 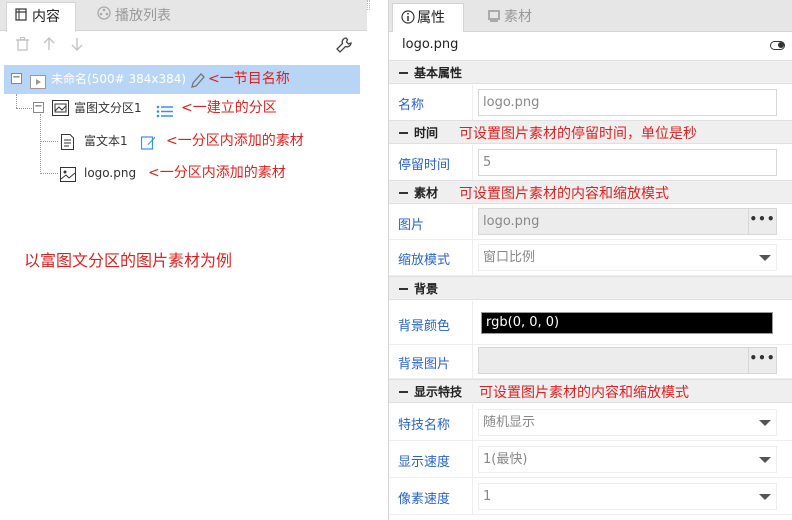 What do you see at coordinates (564, 194) in the screenshot?
I see `annotation-material: 可设置图片素材的内容和缩放模式` at bounding box center [564, 194].